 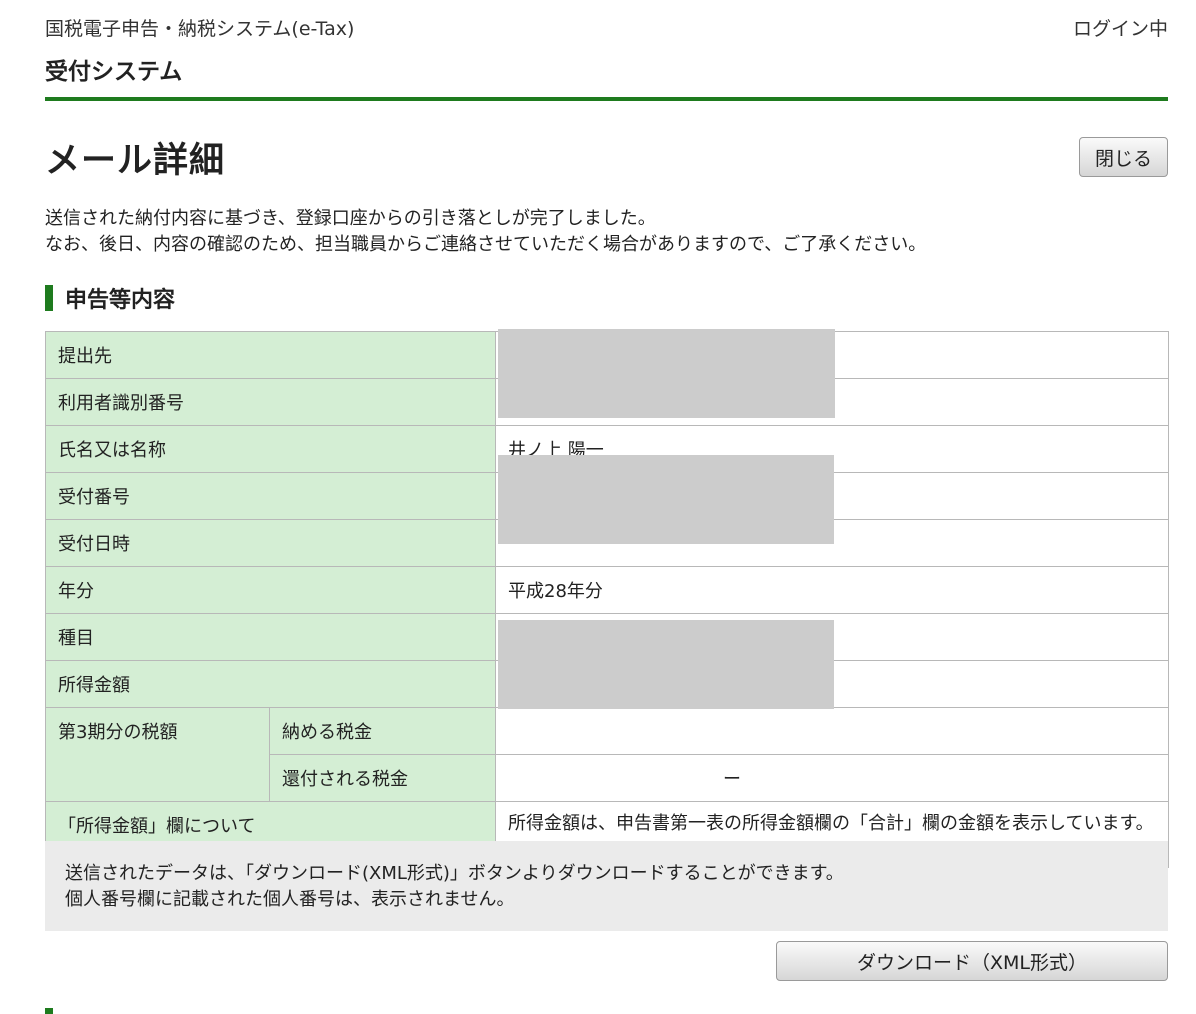 What do you see at coordinates (270, 355) in the screenshot?
I see `submit-to-label: 提出先` at bounding box center [270, 355].